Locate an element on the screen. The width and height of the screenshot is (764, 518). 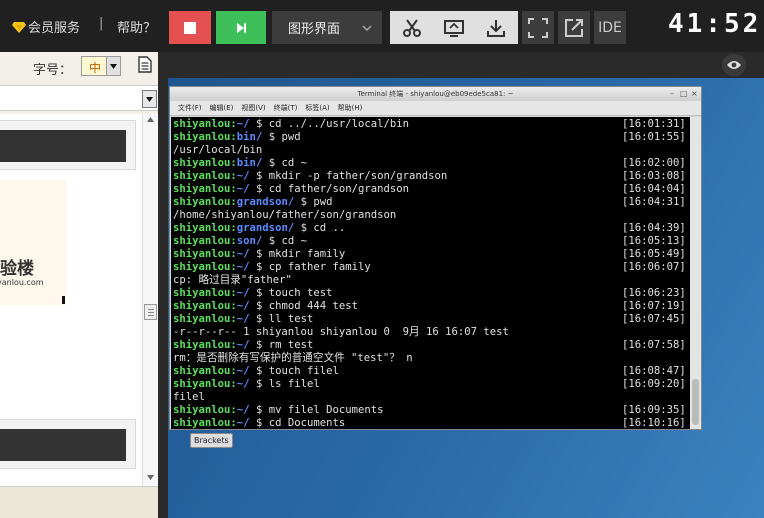
section-dropdown is located at coordinates (79, 98).